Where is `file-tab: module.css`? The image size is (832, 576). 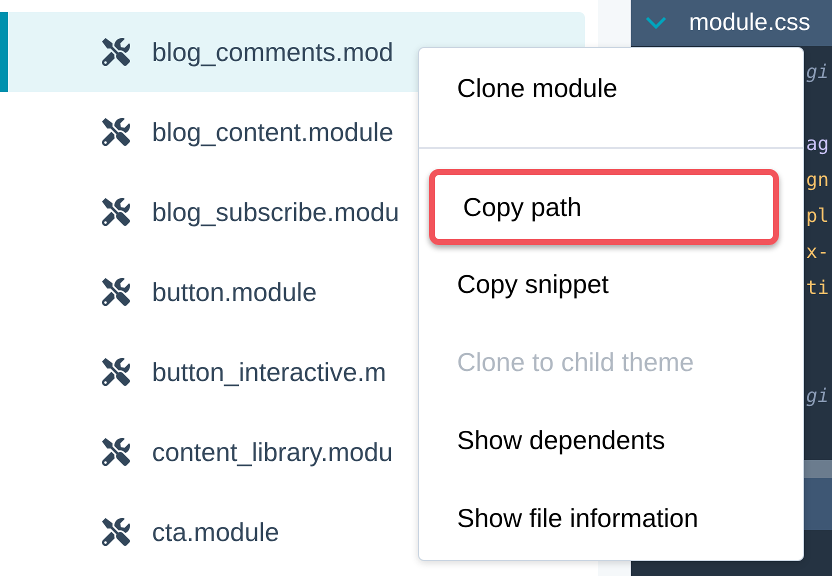
file-tab: module.css is located at coordinates (731, 23).